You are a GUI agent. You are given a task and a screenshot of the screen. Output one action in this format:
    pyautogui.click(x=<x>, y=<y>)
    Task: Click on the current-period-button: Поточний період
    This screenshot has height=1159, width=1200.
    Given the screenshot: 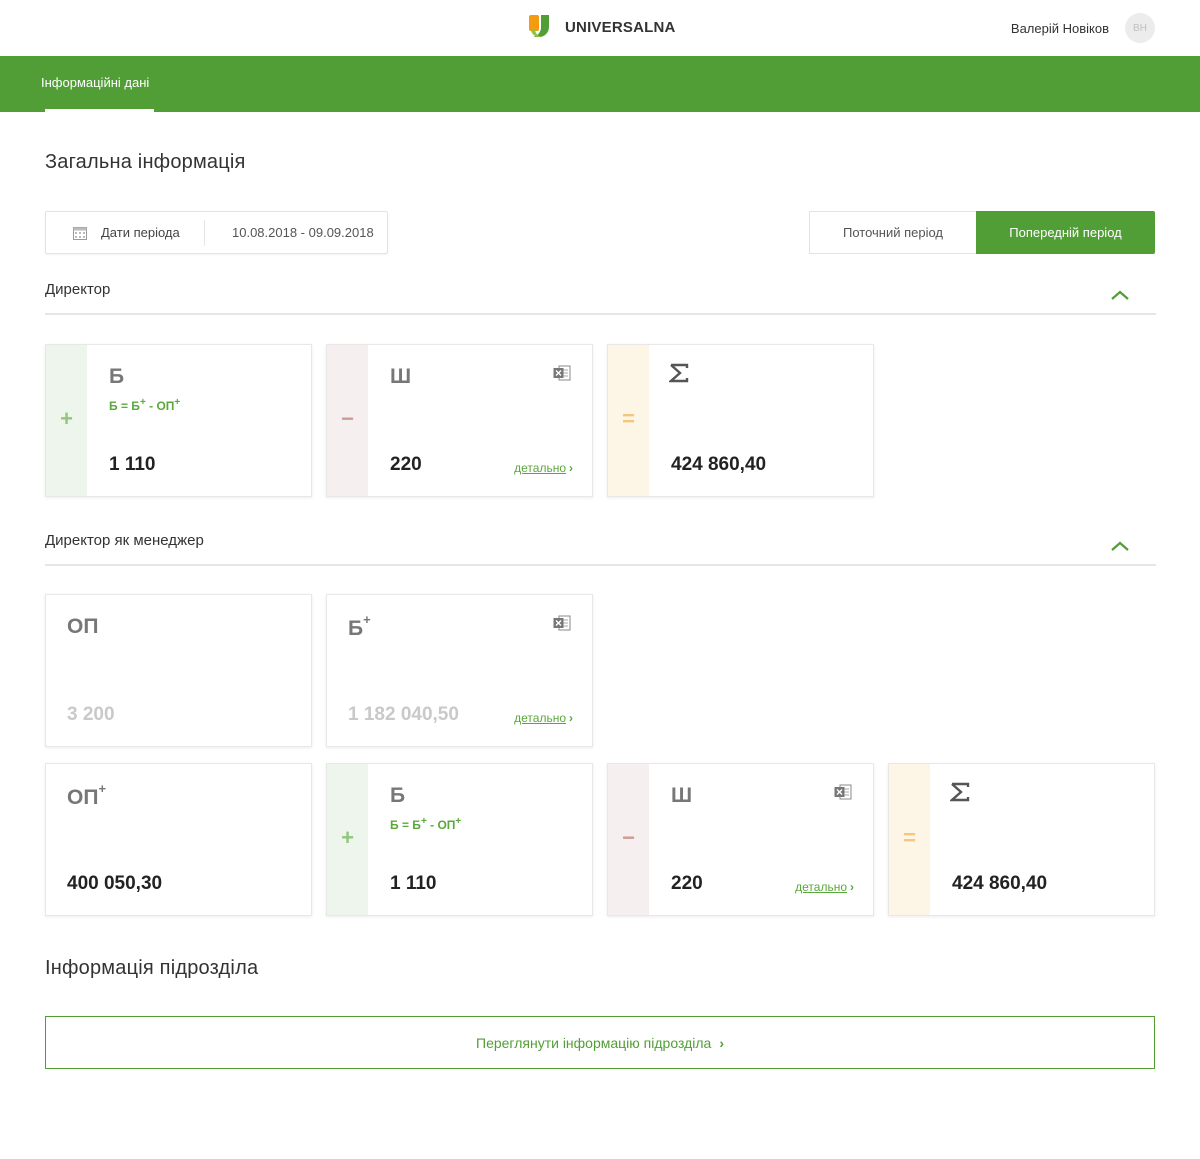 What is the action you would take?
    pyautogui.click(x=892, y=232)
    